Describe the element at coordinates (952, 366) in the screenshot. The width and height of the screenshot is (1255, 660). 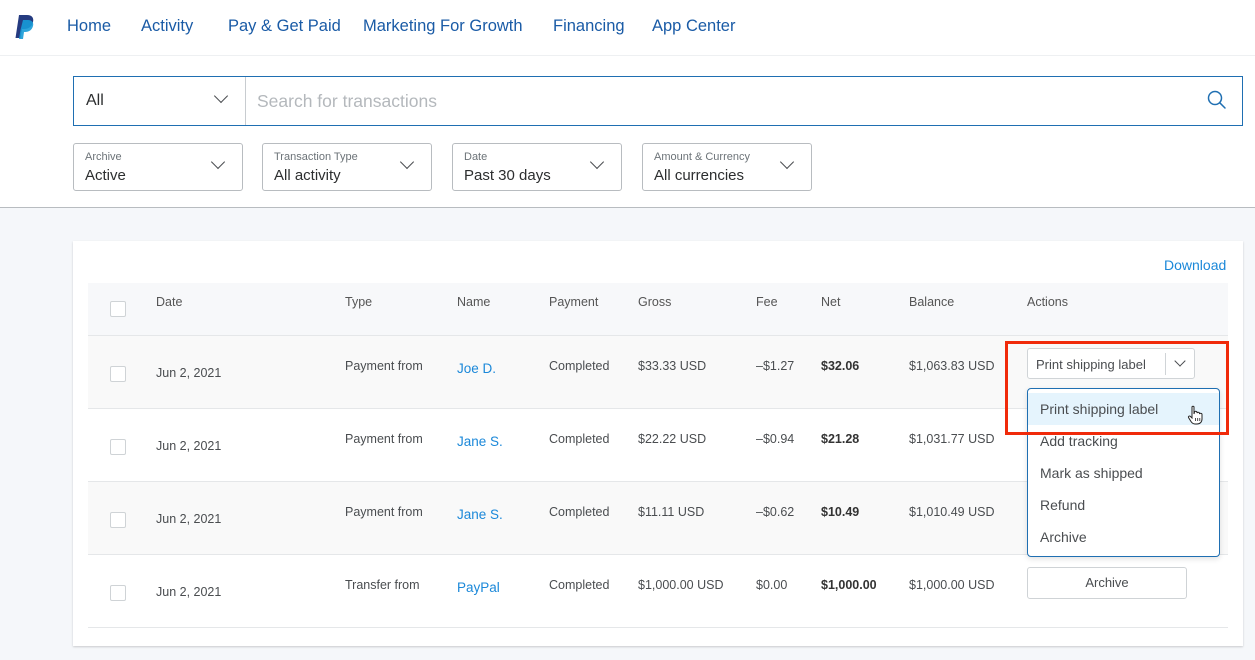
I see `row-balance: $1,063.83 USD` at that location.